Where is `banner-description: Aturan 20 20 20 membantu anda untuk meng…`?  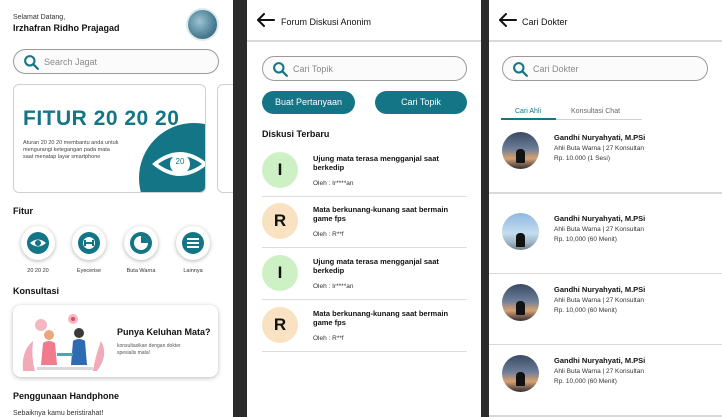
banner-description: Aturan 20 20 20 membantu anda untuk meng… is located at coordinates (71, 150).